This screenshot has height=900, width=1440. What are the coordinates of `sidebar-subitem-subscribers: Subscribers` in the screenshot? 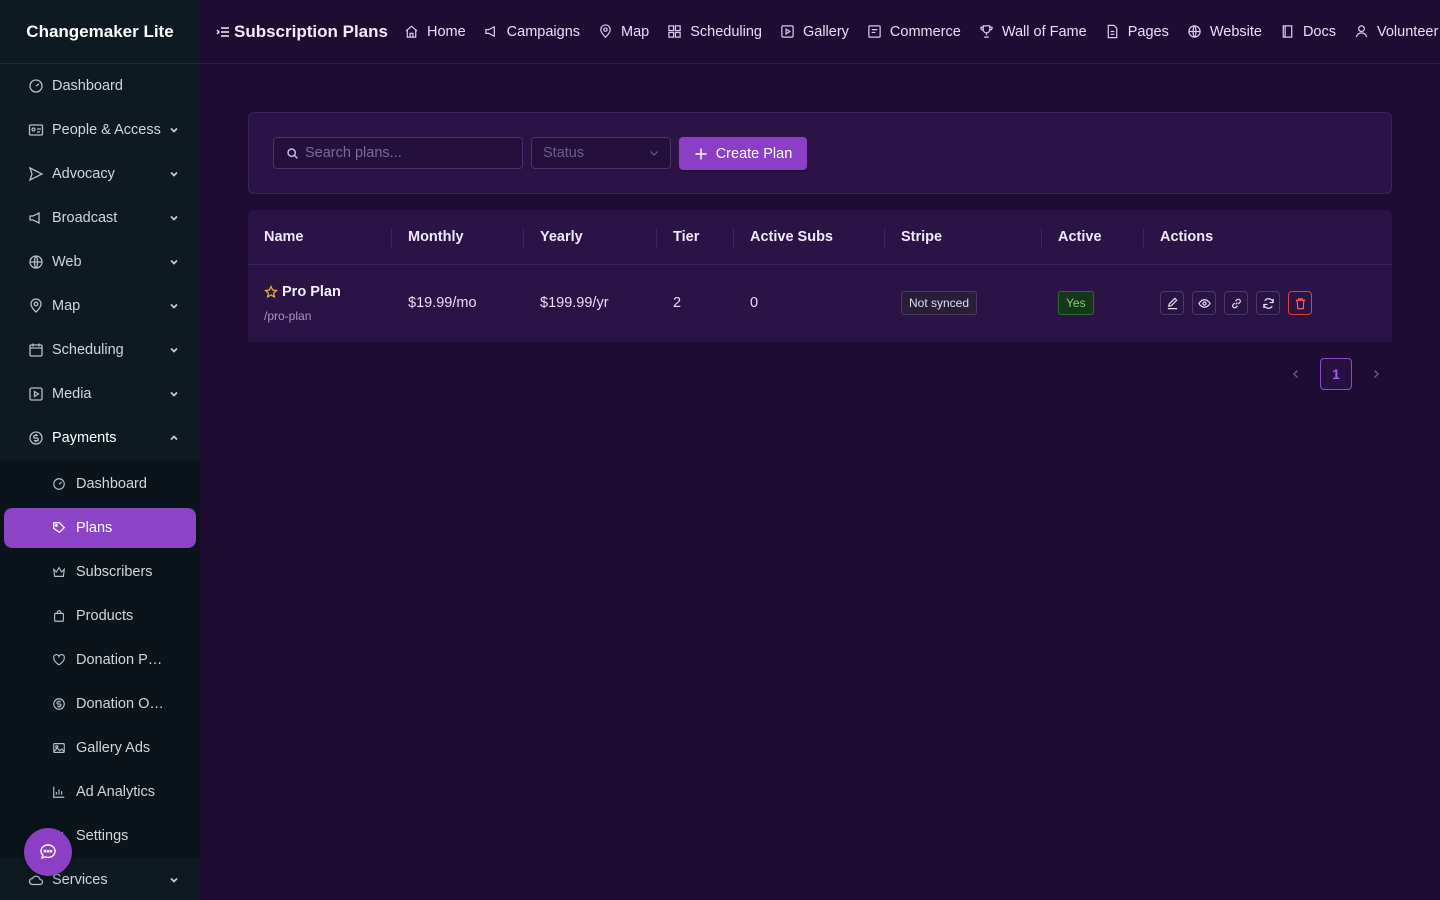 It's located at (100, 572).